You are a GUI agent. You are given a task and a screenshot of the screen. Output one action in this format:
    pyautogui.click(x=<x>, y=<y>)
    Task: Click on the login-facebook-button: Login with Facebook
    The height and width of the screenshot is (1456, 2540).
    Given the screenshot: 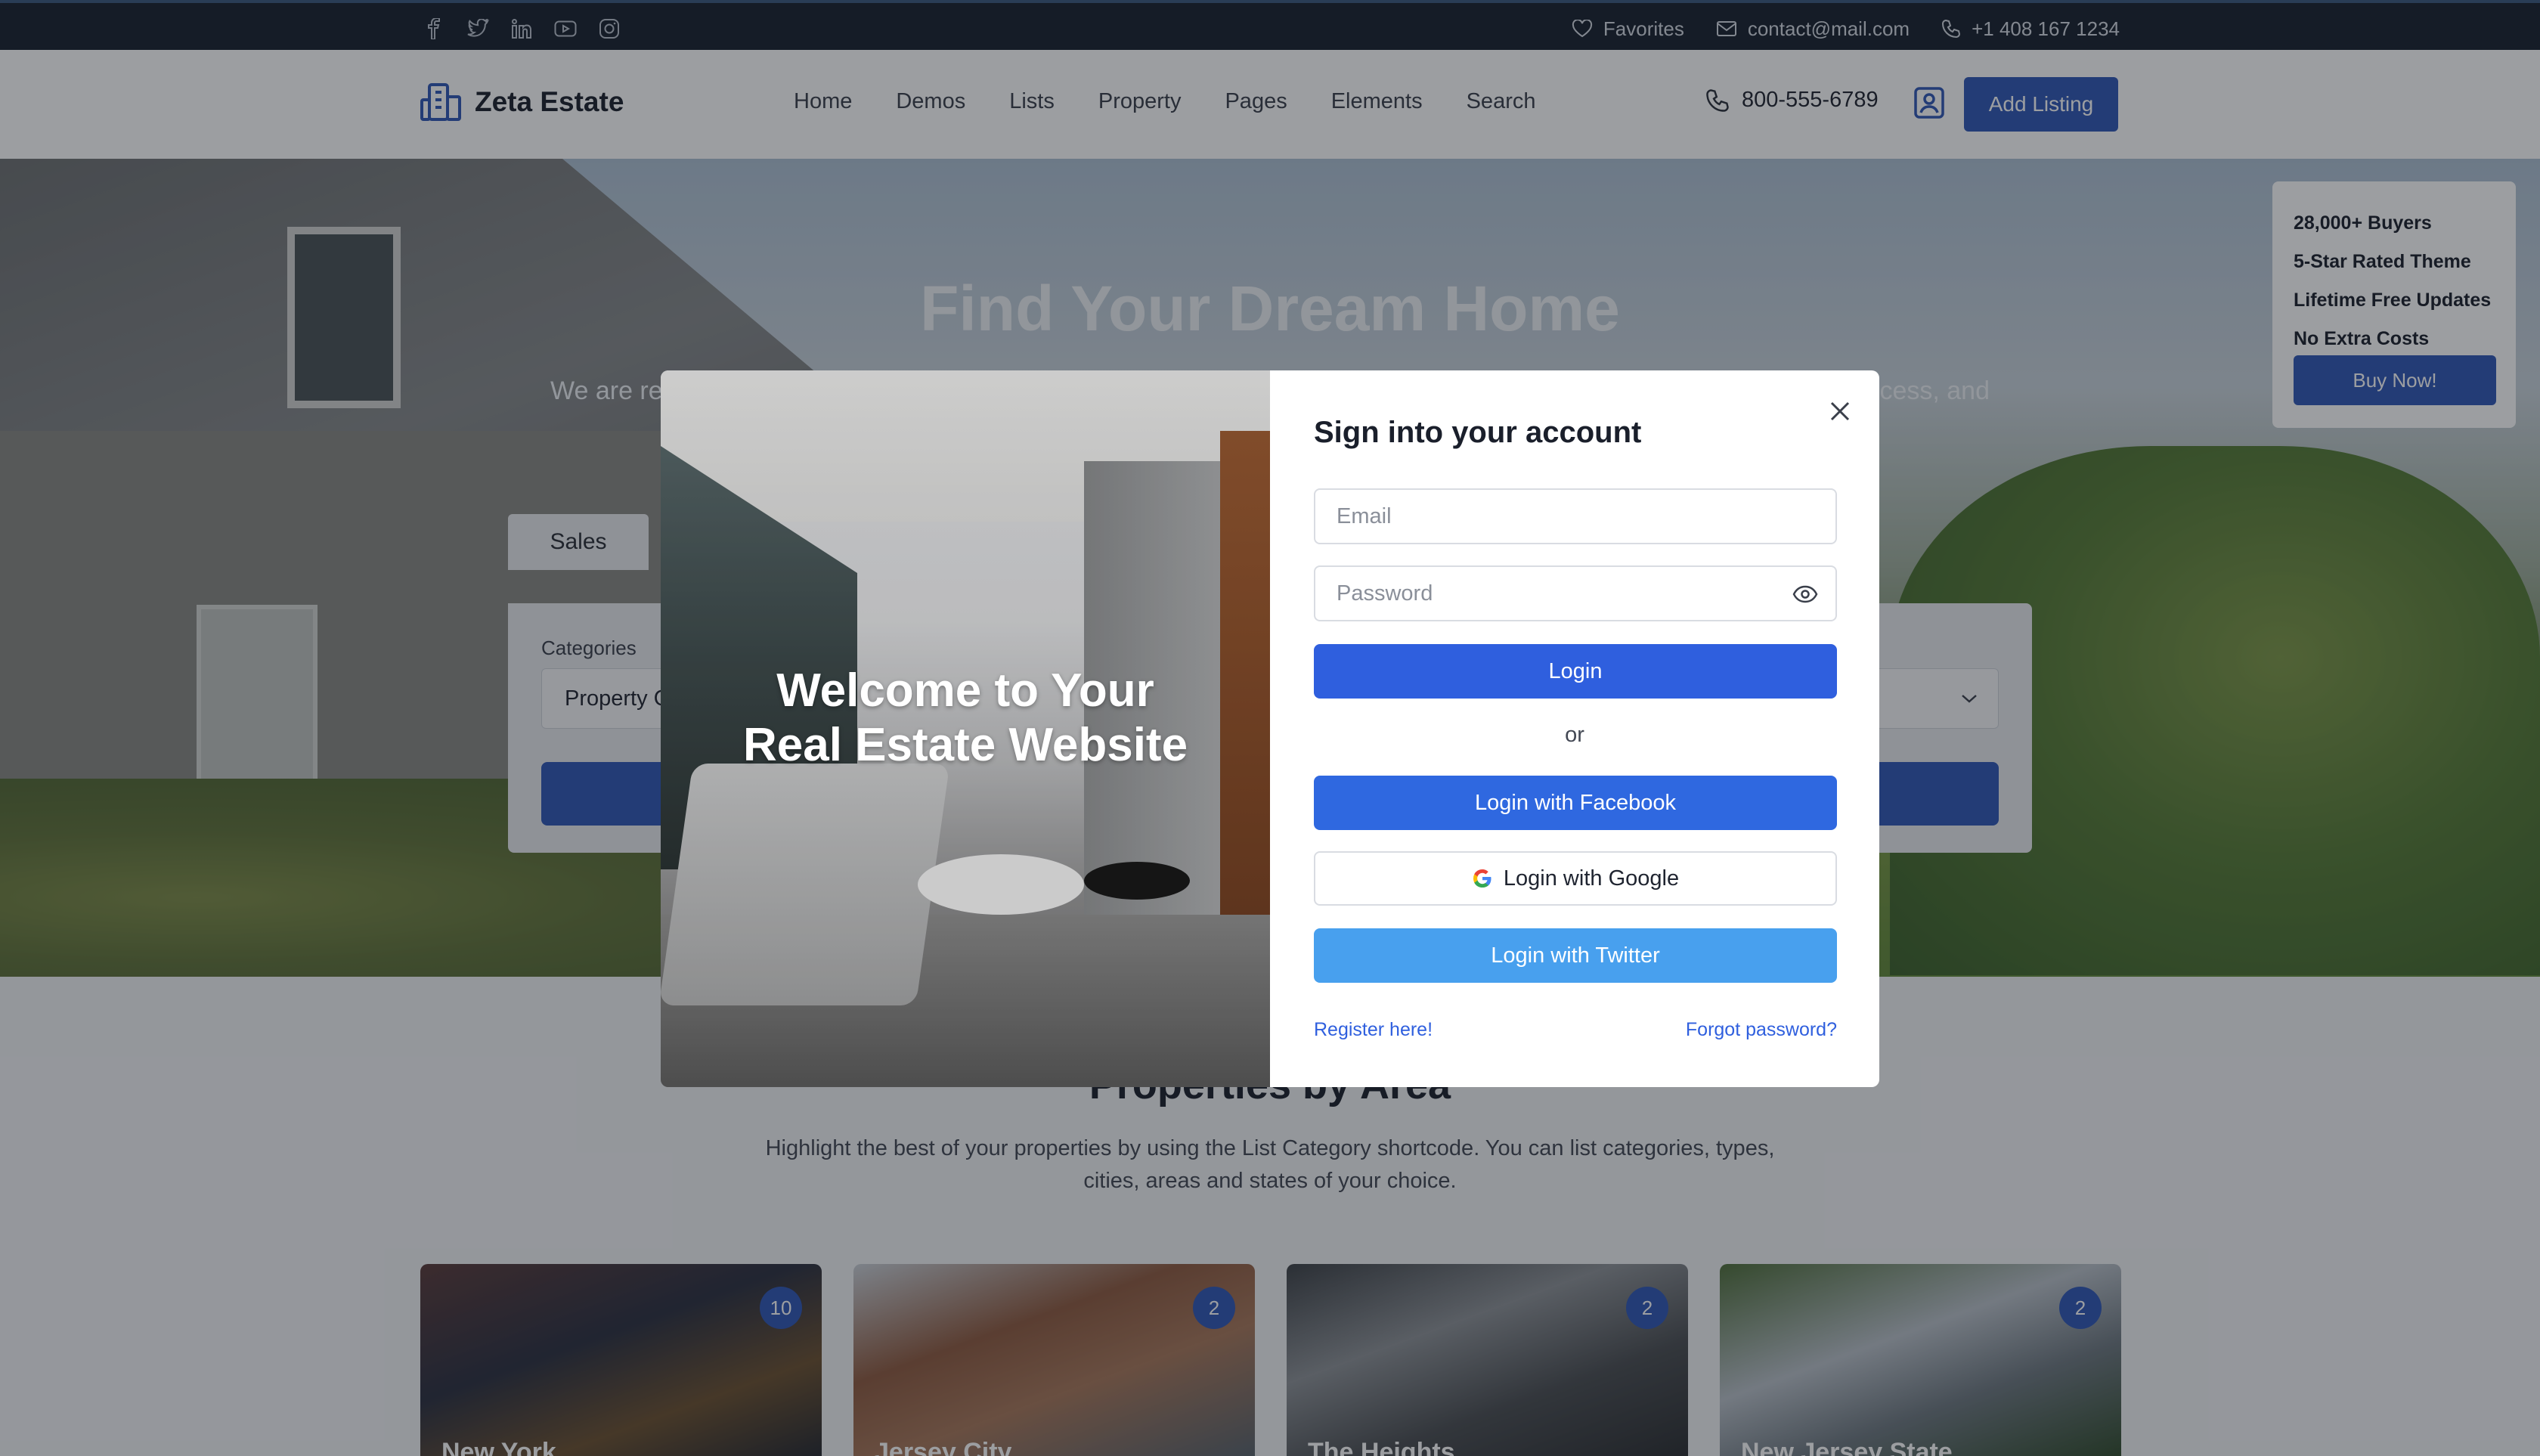 What is the action you would take?
    pyautogui.click(x=1575, y=803)
    